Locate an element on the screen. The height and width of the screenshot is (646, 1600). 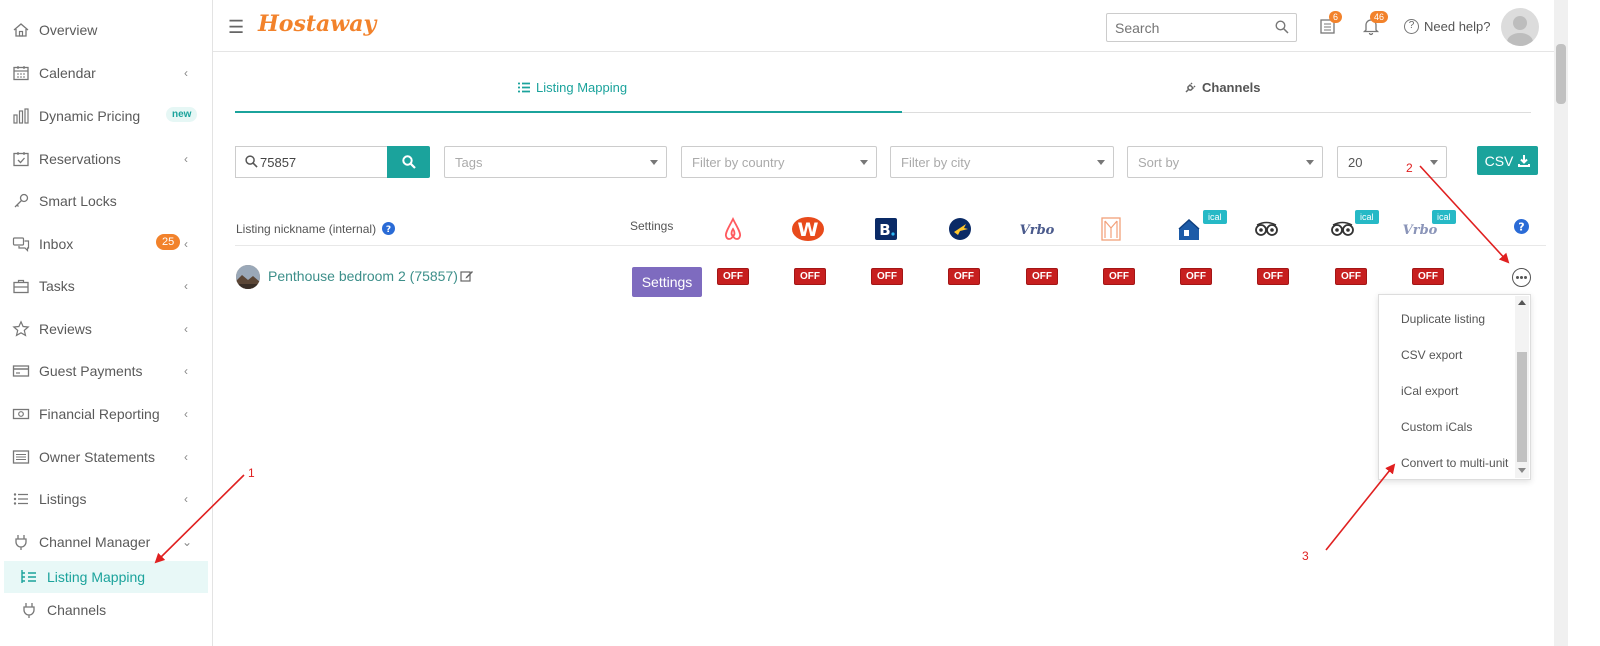
global-search is located at coordinates (1201, 27).